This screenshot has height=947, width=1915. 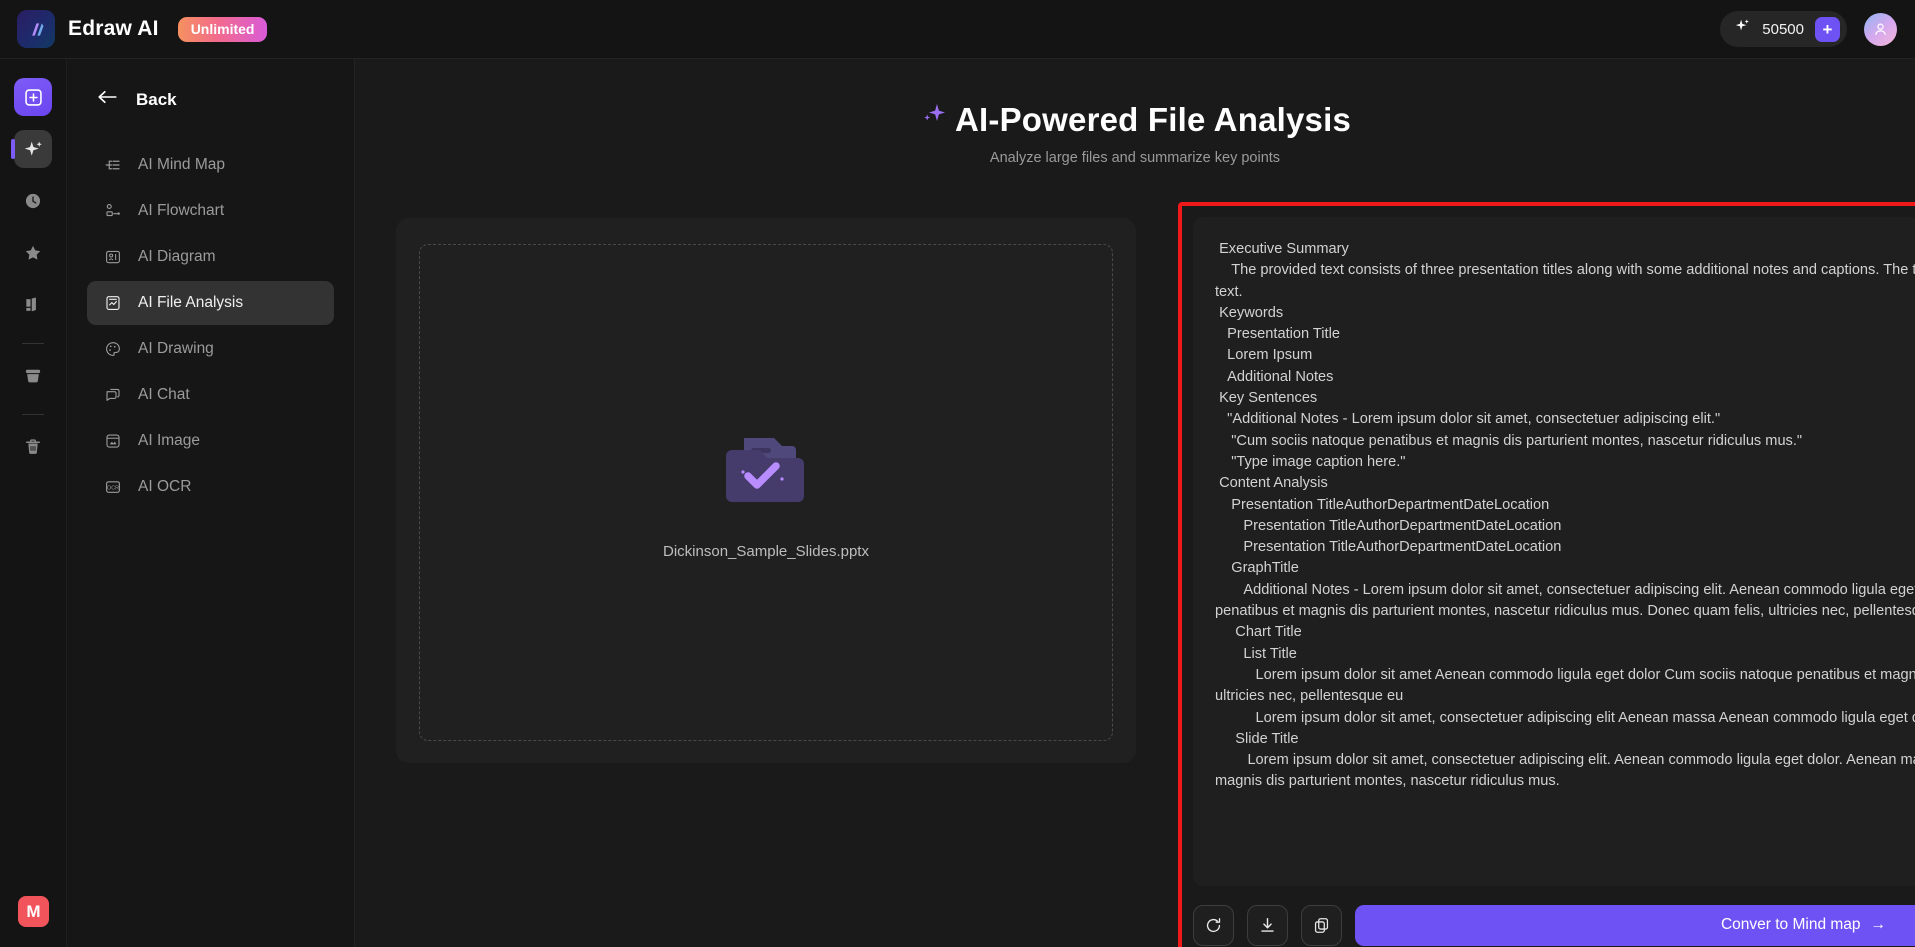 I want to click on mindmap-icon, so click(x=113, y=165).